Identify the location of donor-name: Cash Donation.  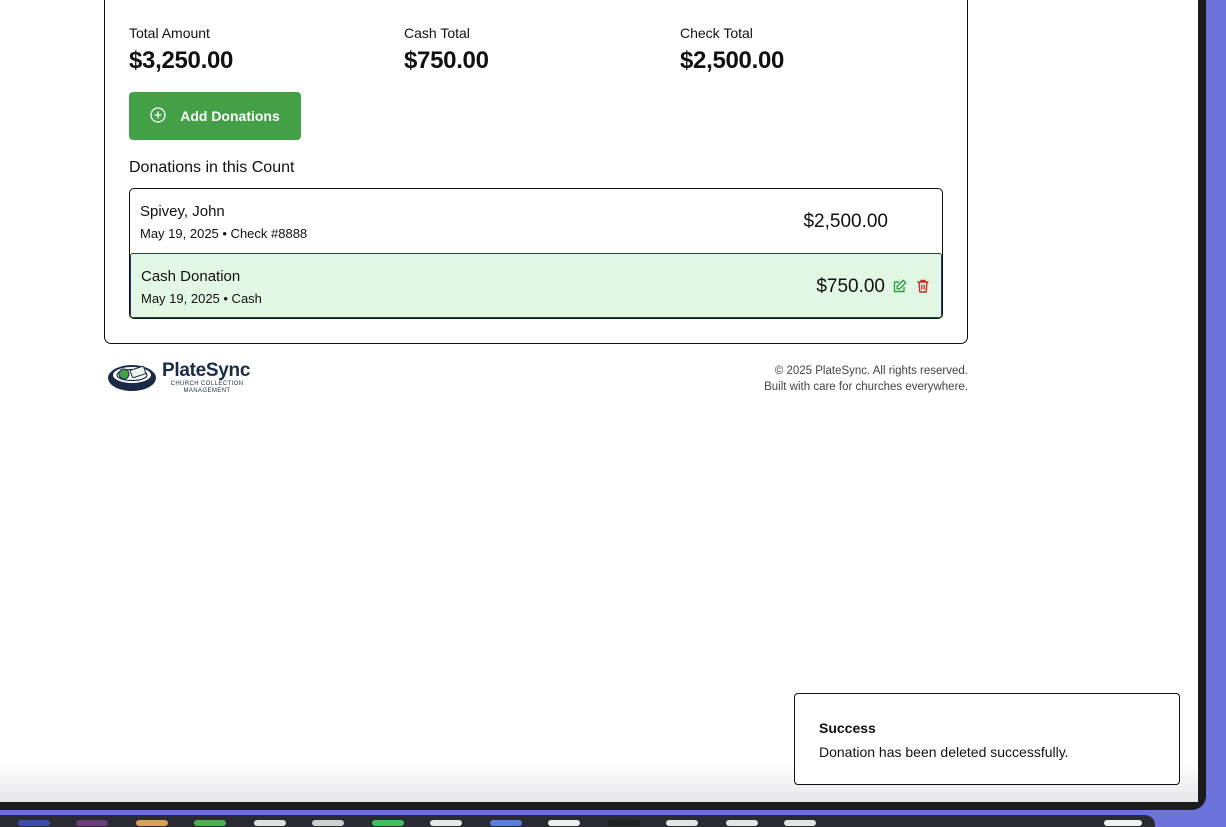
(191, 276).